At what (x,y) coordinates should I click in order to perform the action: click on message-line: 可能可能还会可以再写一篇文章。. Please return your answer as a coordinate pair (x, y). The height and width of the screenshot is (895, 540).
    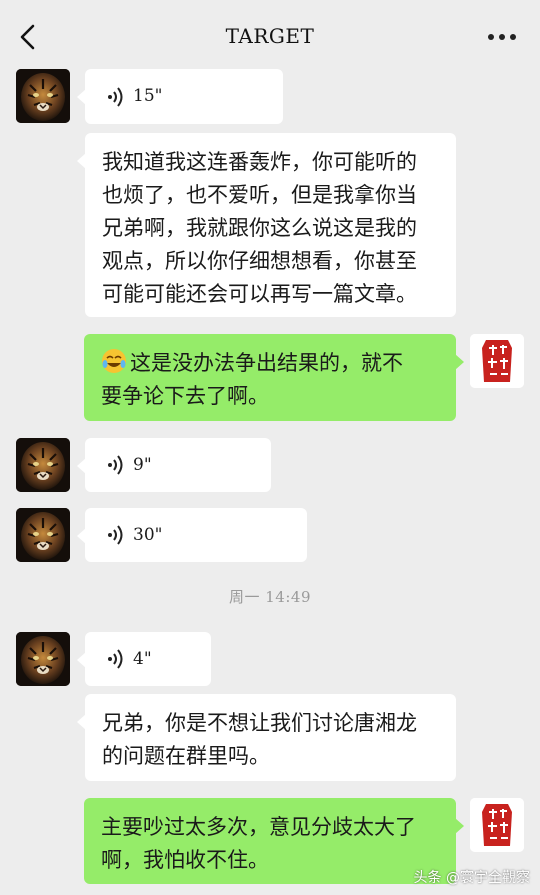
    Looking at the image, I should click on (259, 294).